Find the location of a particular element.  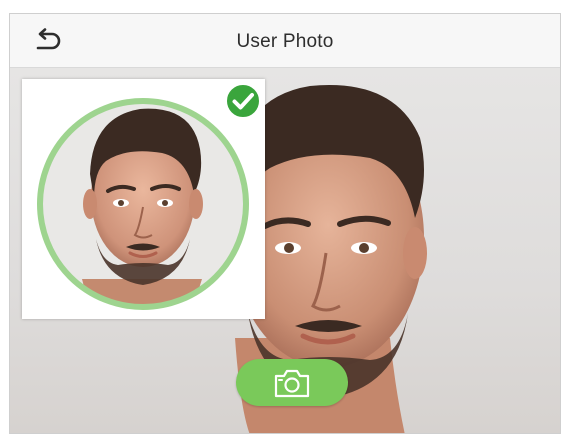

check-badge-icon is located at coordinates (243, 101).